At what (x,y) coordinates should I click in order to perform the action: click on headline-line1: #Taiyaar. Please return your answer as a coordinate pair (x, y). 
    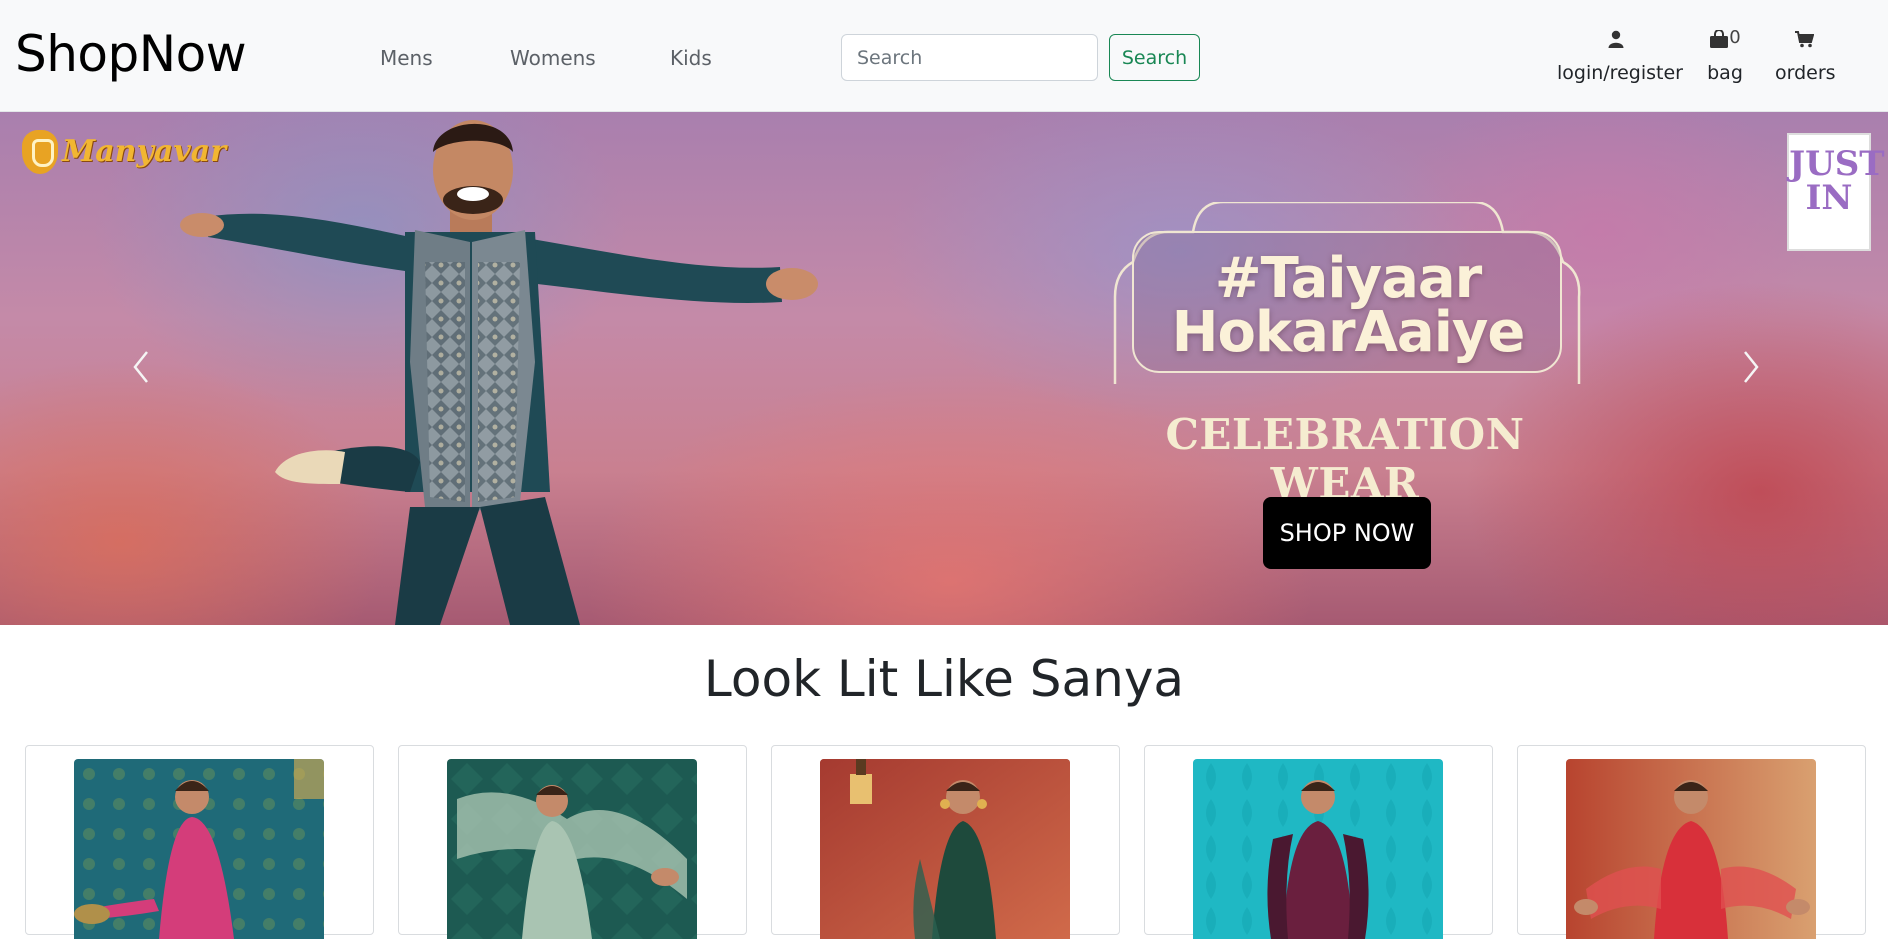
    Looking at the image, I should click on (1348, 278).